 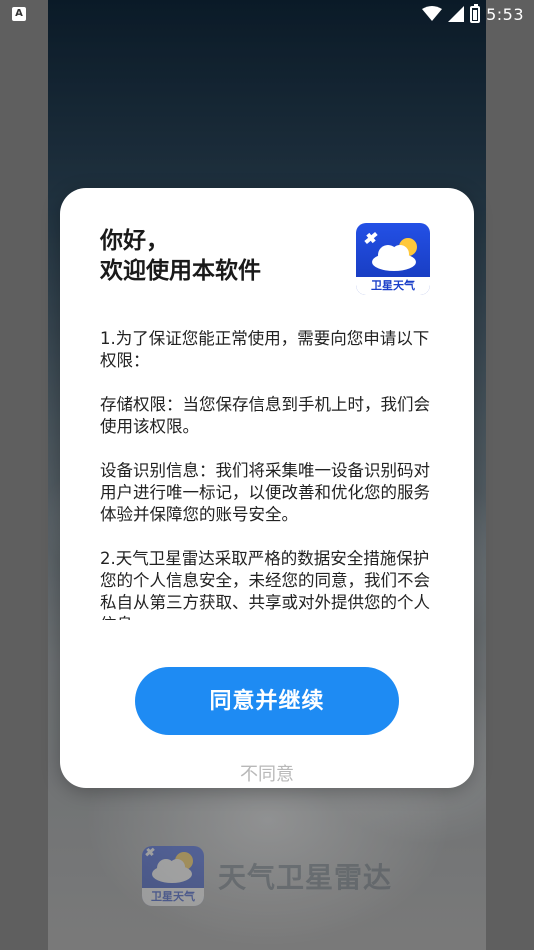 I want to click on satellite-icon, so click(x=371, y=238).